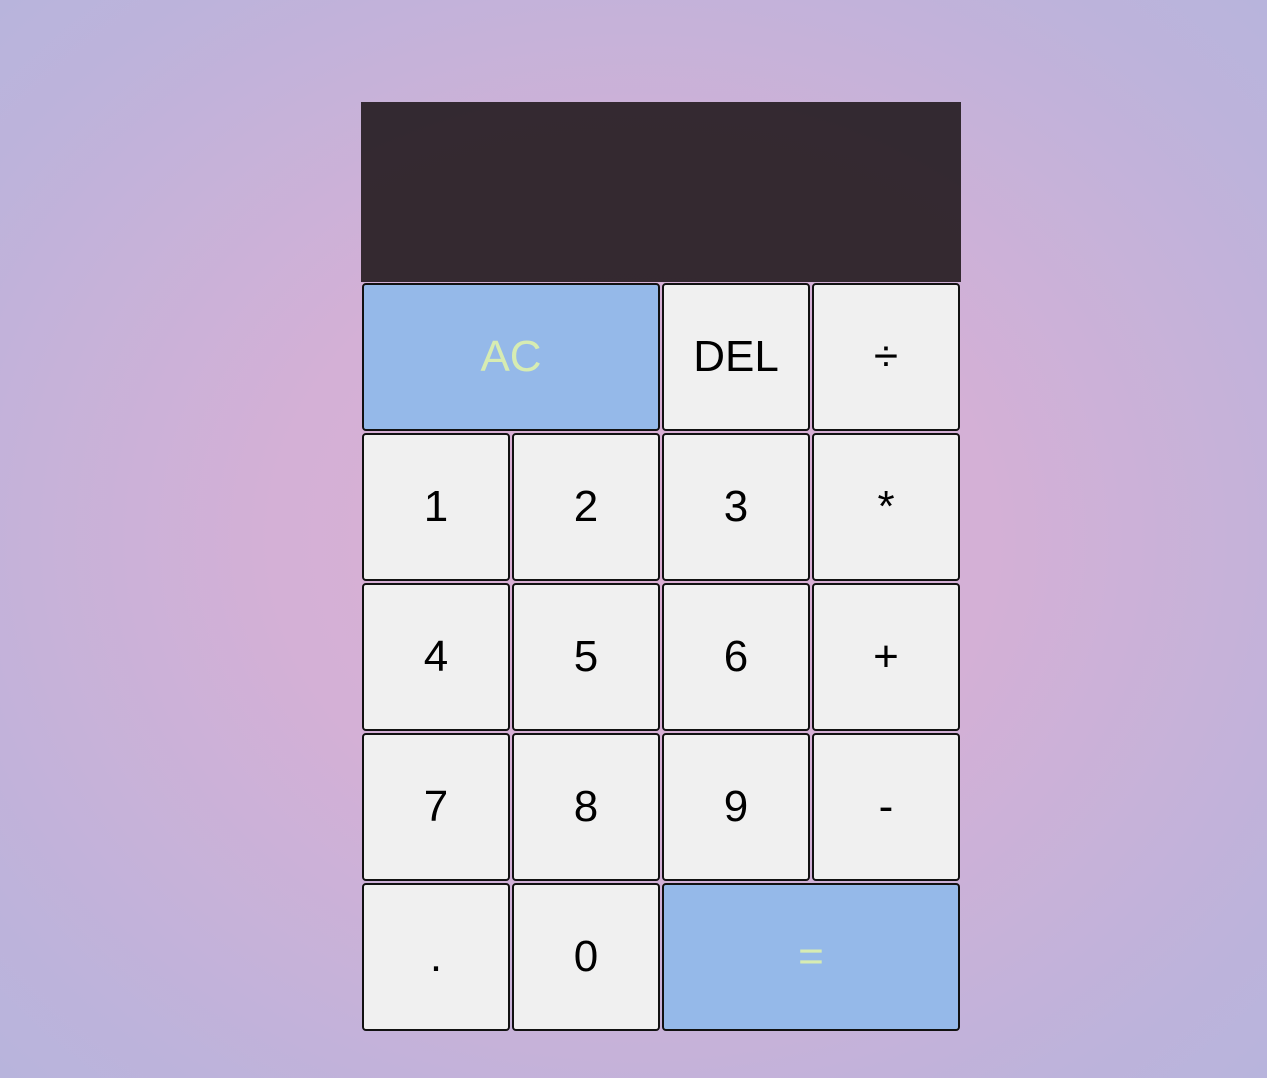 The image size is (1267, 1078). What do you see at coordinates (661, 192) in the screenshot?
I see `calculator-display` at bounding box center [661, 192].